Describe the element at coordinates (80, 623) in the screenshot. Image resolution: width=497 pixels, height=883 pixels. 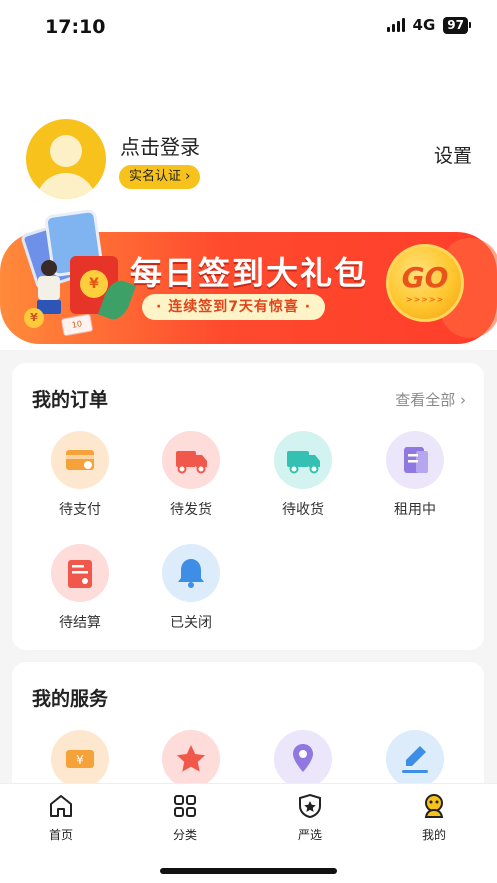
I see `order-label: 待结算` at that location.